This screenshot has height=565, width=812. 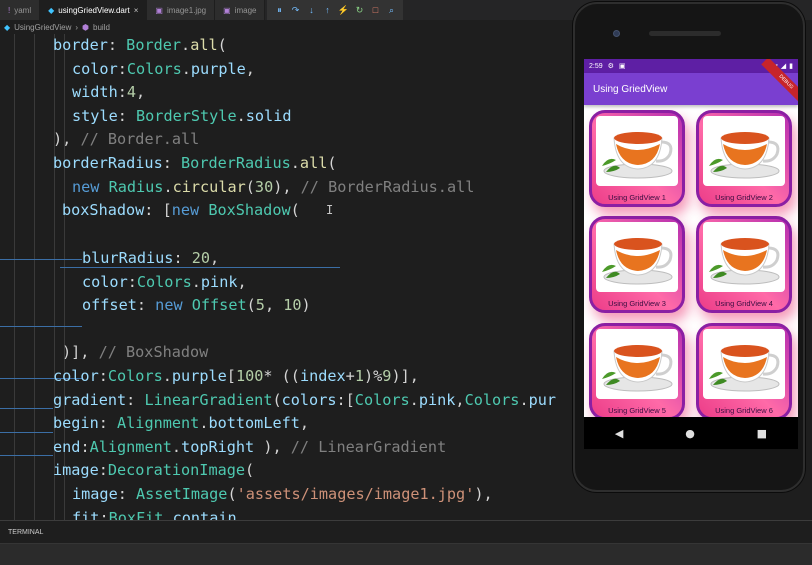 What do you see at coordinates (345, 400) in the screenshot?
I see `code-token: :[` at bounding box center [345, 400].